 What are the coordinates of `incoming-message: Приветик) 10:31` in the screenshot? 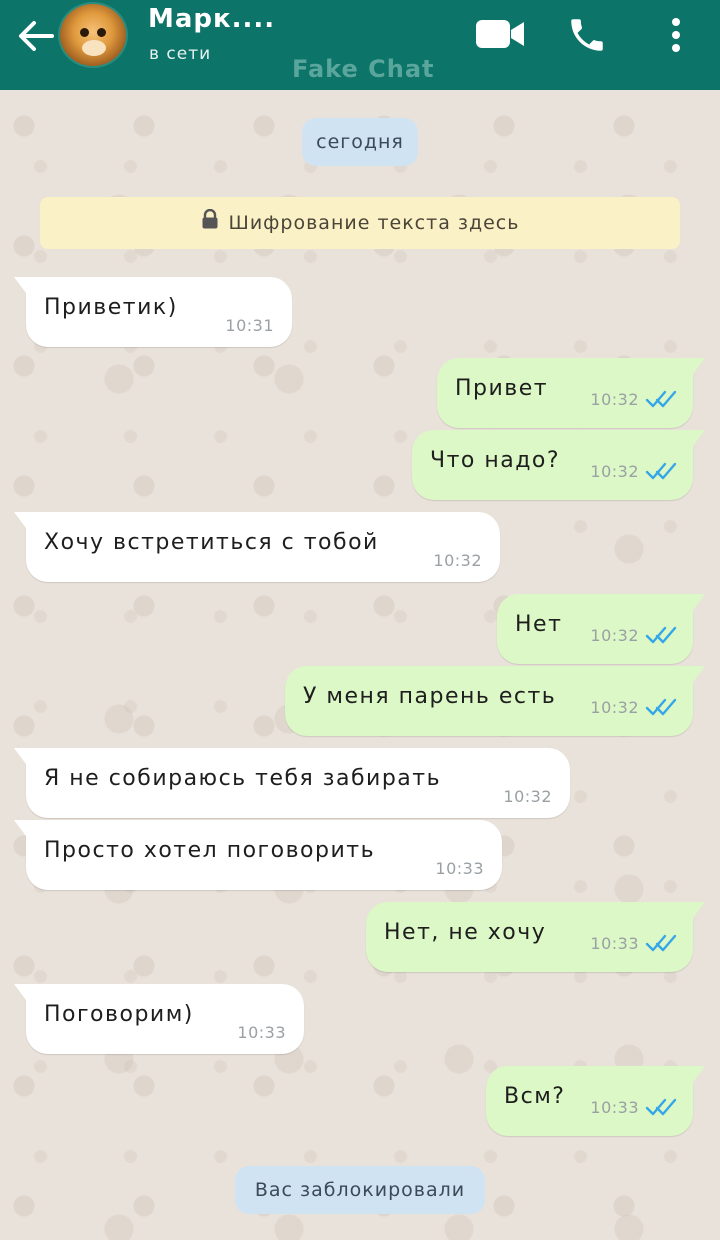 It's located at (153, 312).